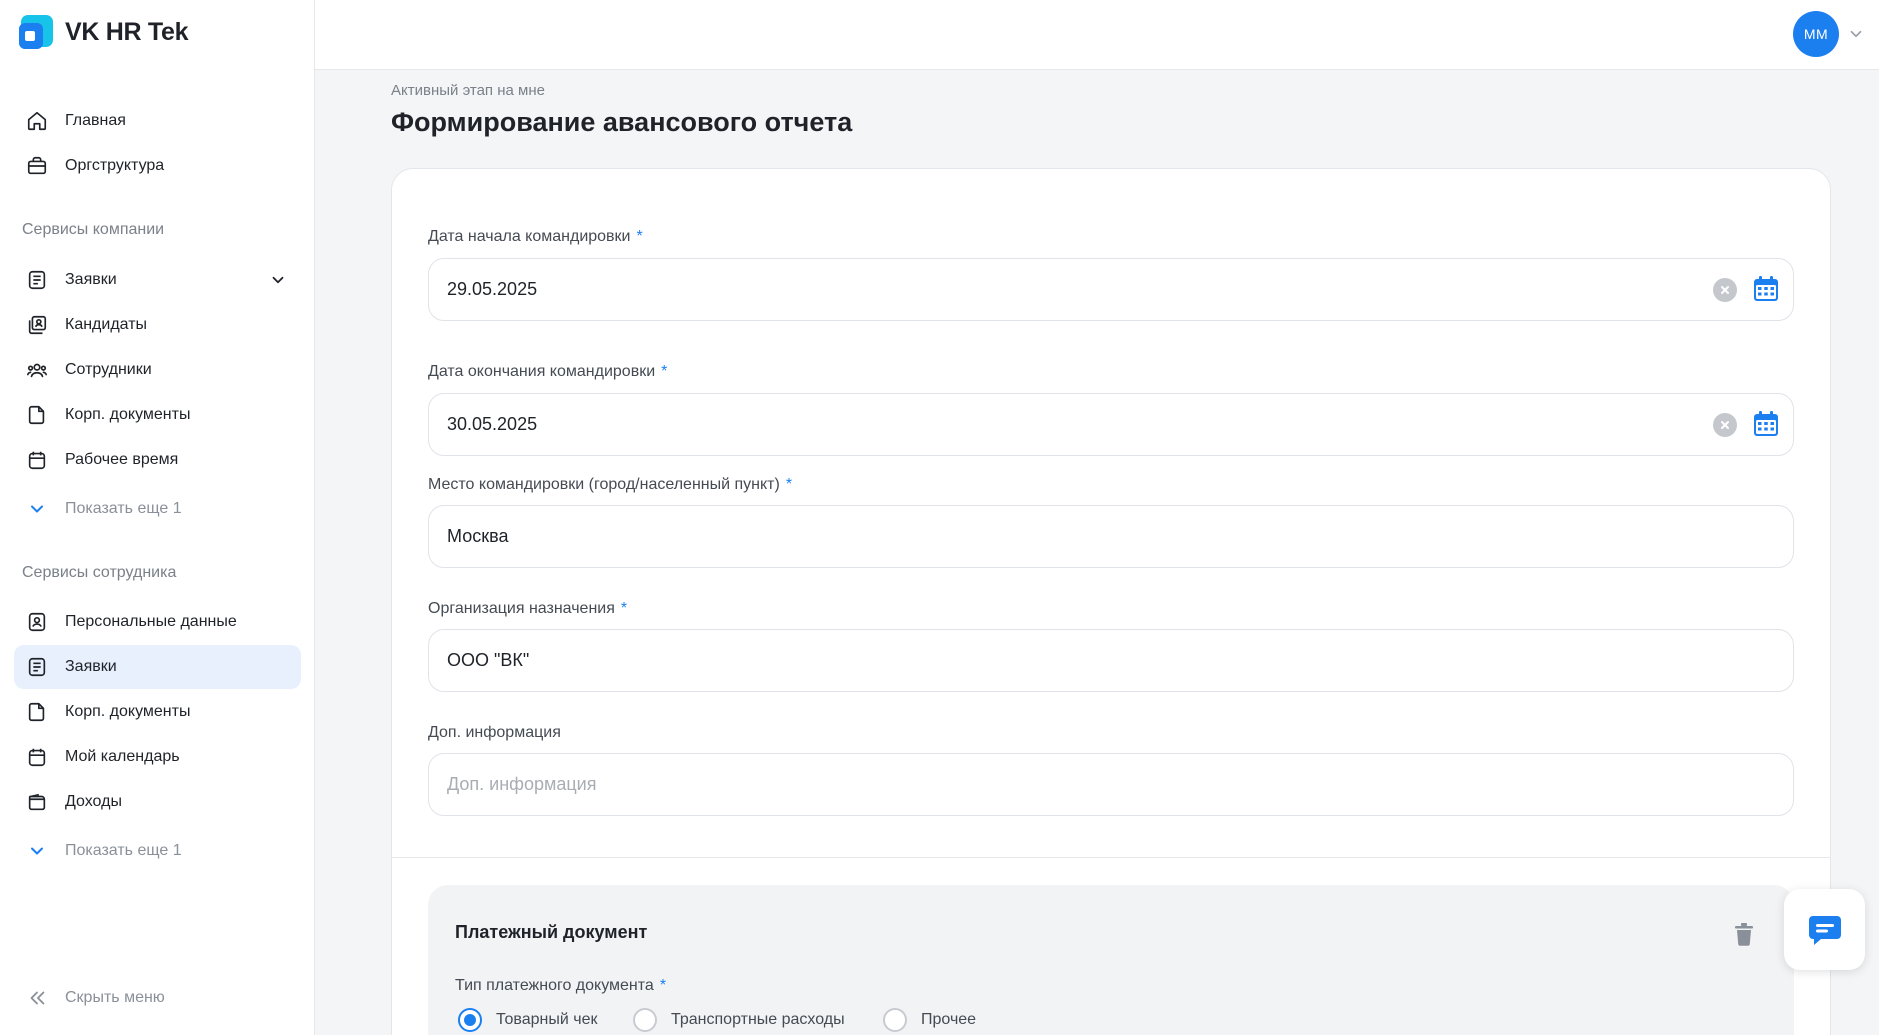 The image size is (1879, 1035). Describe the element at coordinates (93, 229) in the screenshot. I see `section-title-company: Сервисы компании` at that location.